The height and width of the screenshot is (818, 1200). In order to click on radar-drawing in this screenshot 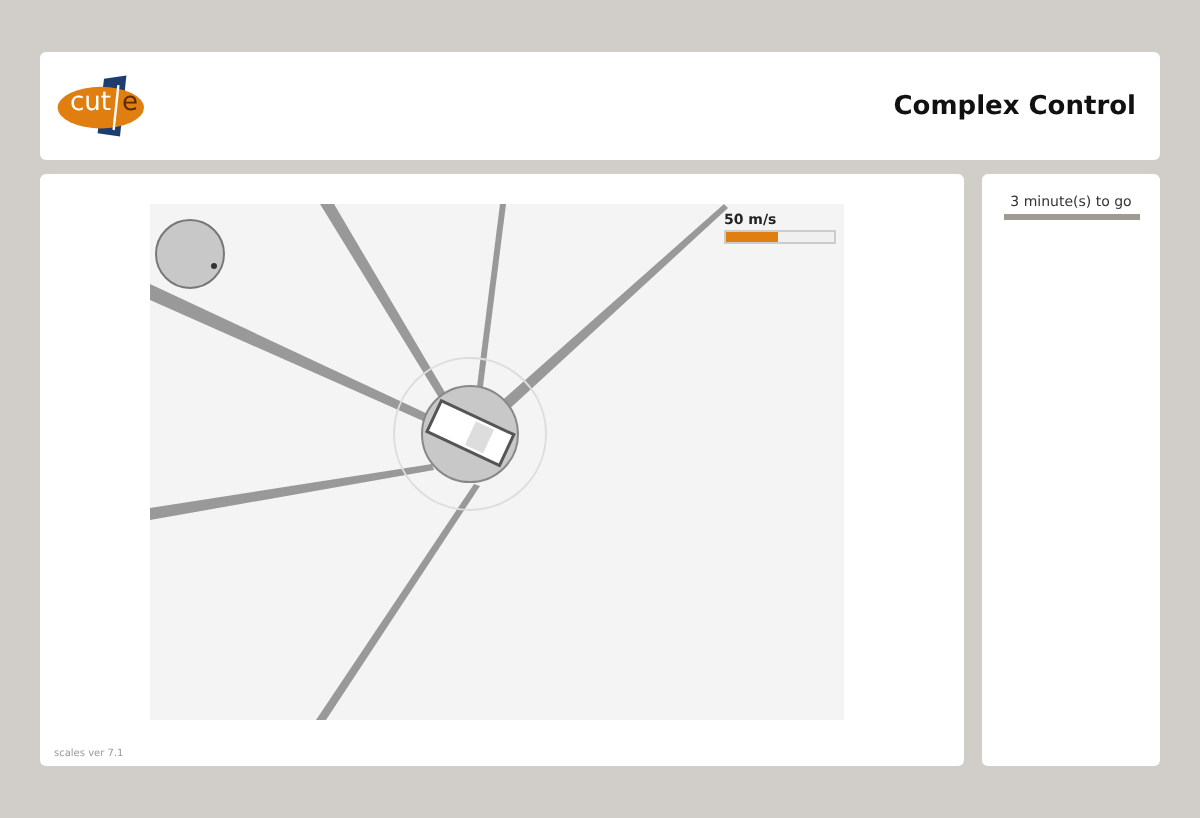, I will do `click(190, 254)`.